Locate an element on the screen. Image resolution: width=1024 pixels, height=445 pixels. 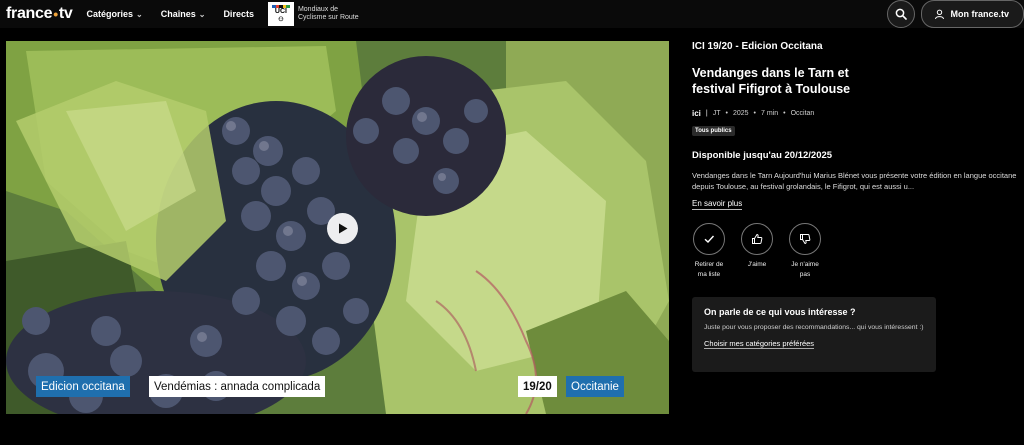
logo-word-france: france is located at coordinates (29, 13).